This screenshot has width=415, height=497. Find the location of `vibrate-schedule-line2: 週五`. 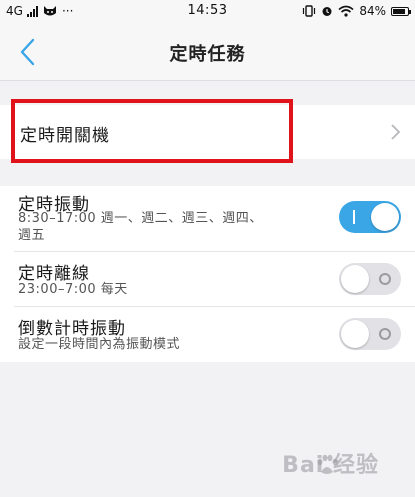

vibrate-schedule-line2: 週五 is located at coordinates (32, 235).